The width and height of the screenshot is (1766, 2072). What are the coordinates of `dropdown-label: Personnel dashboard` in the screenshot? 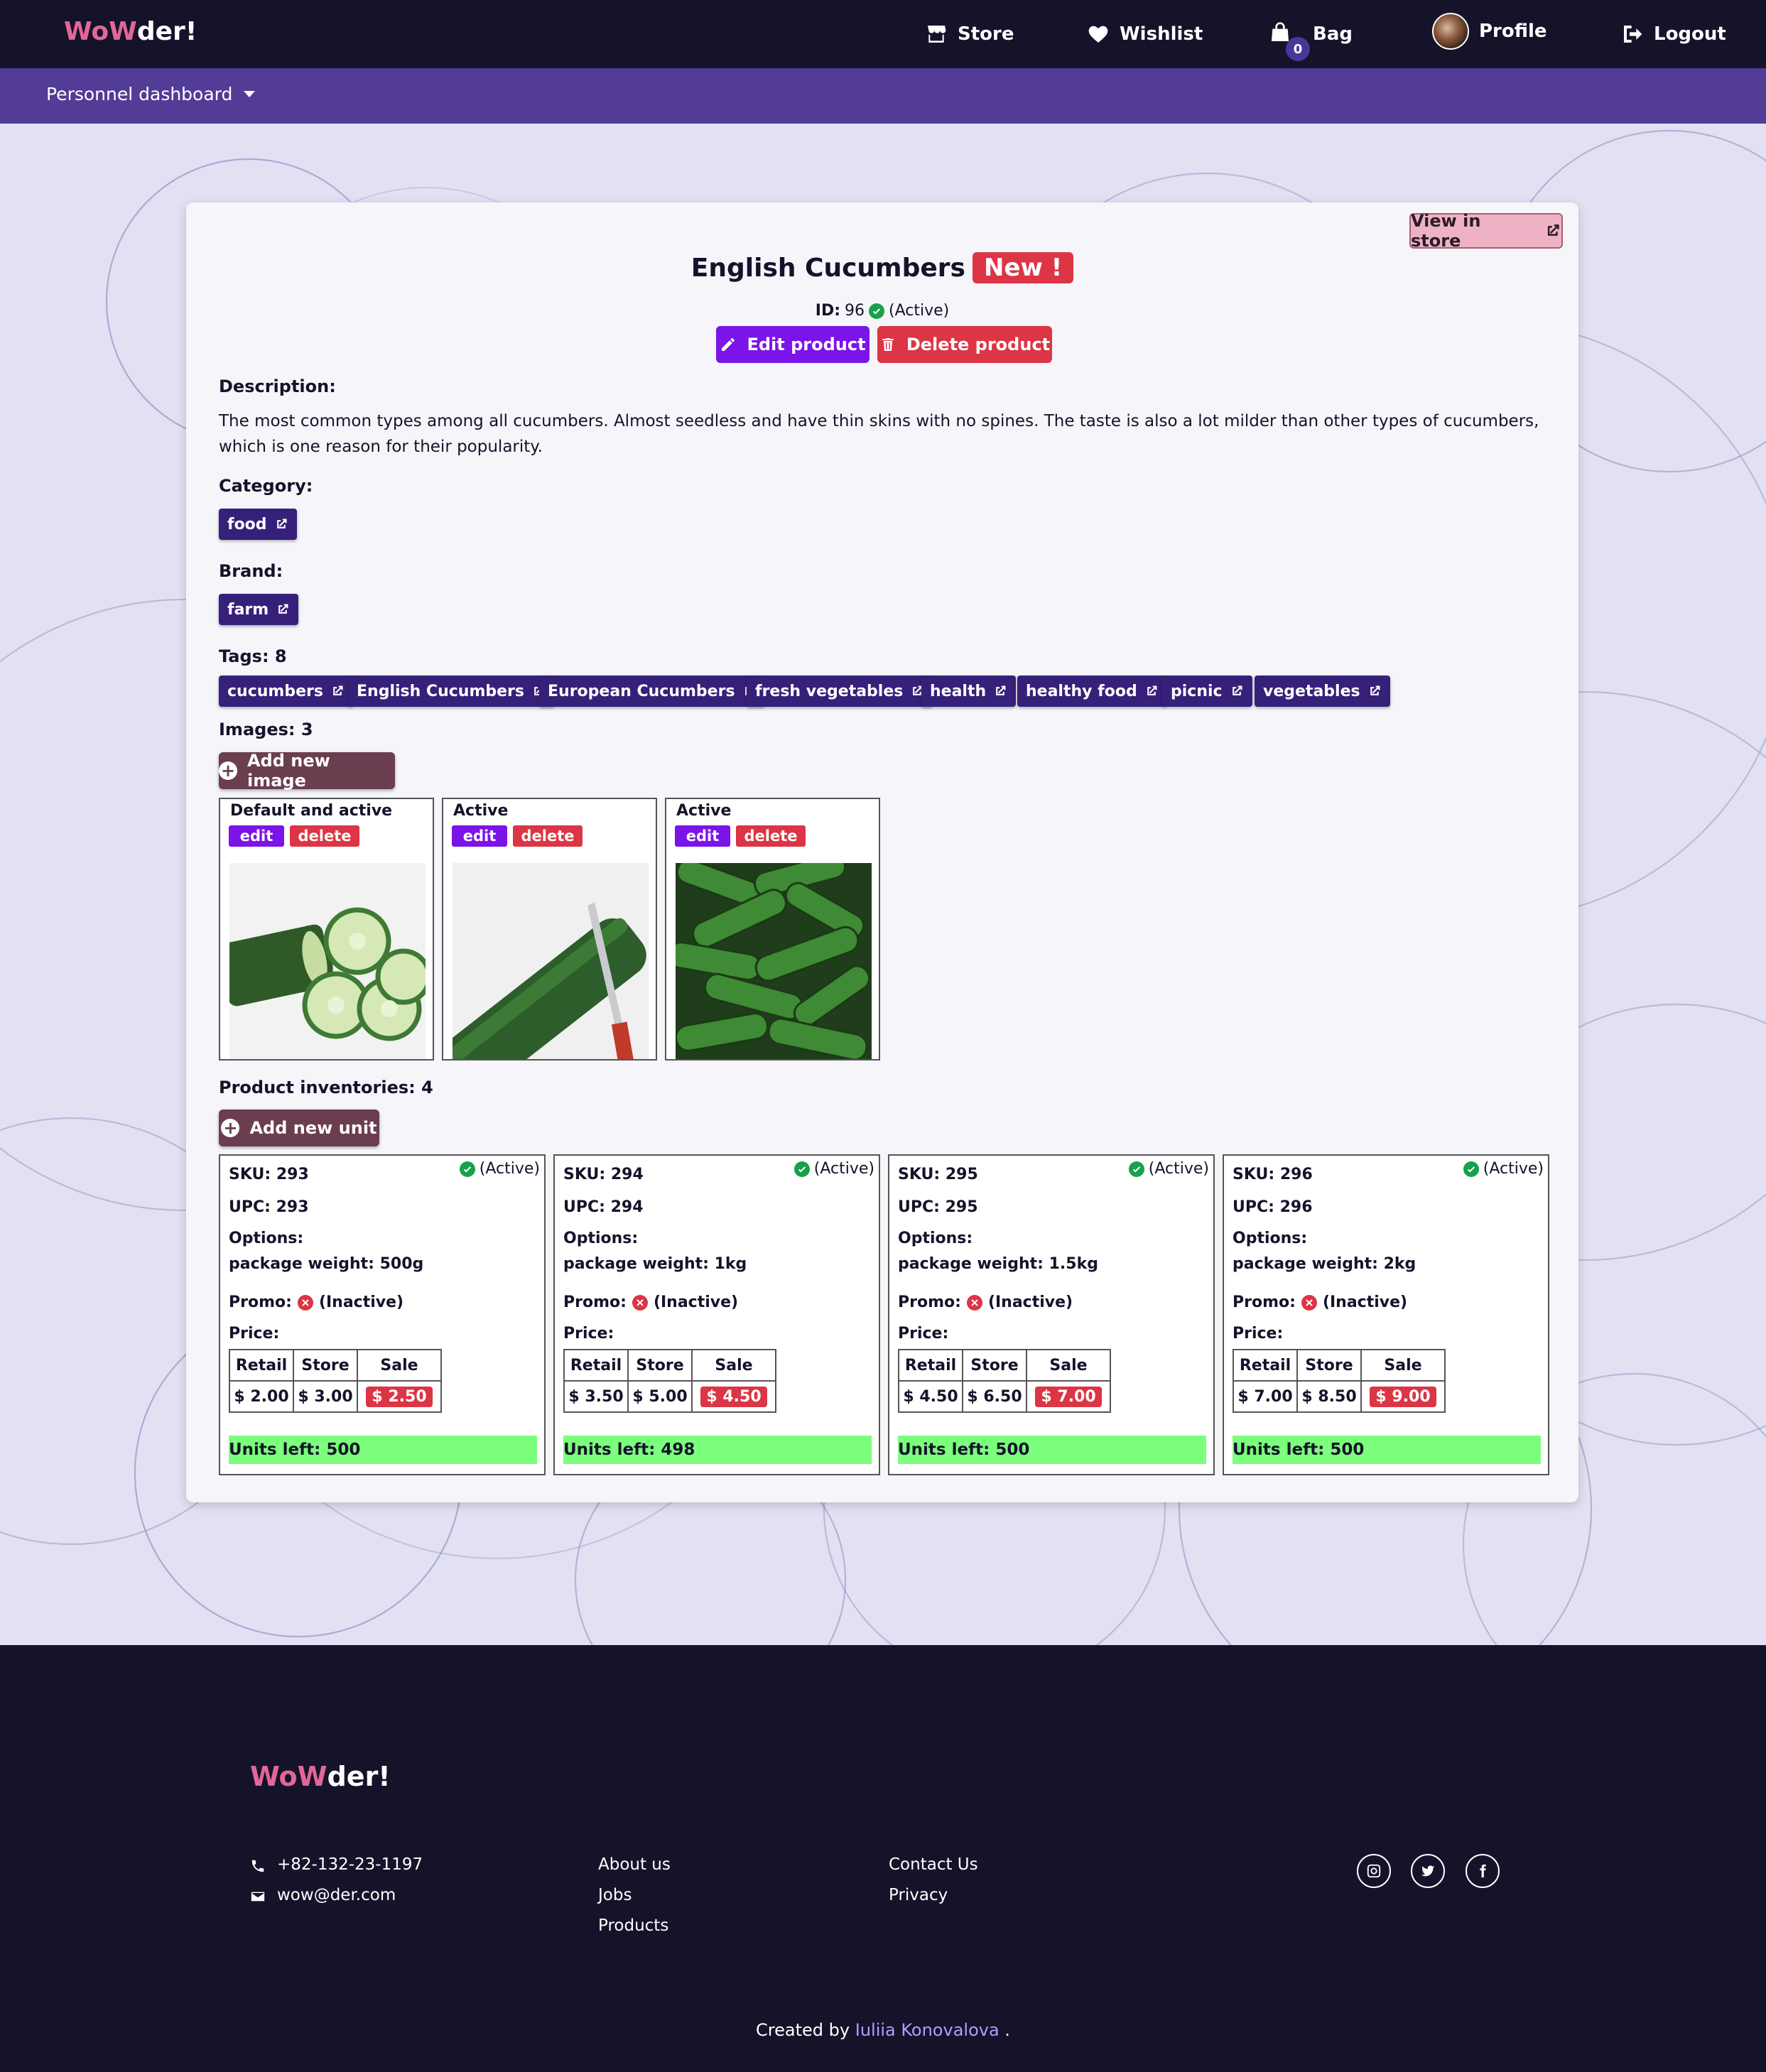 It's located at (139, 94).